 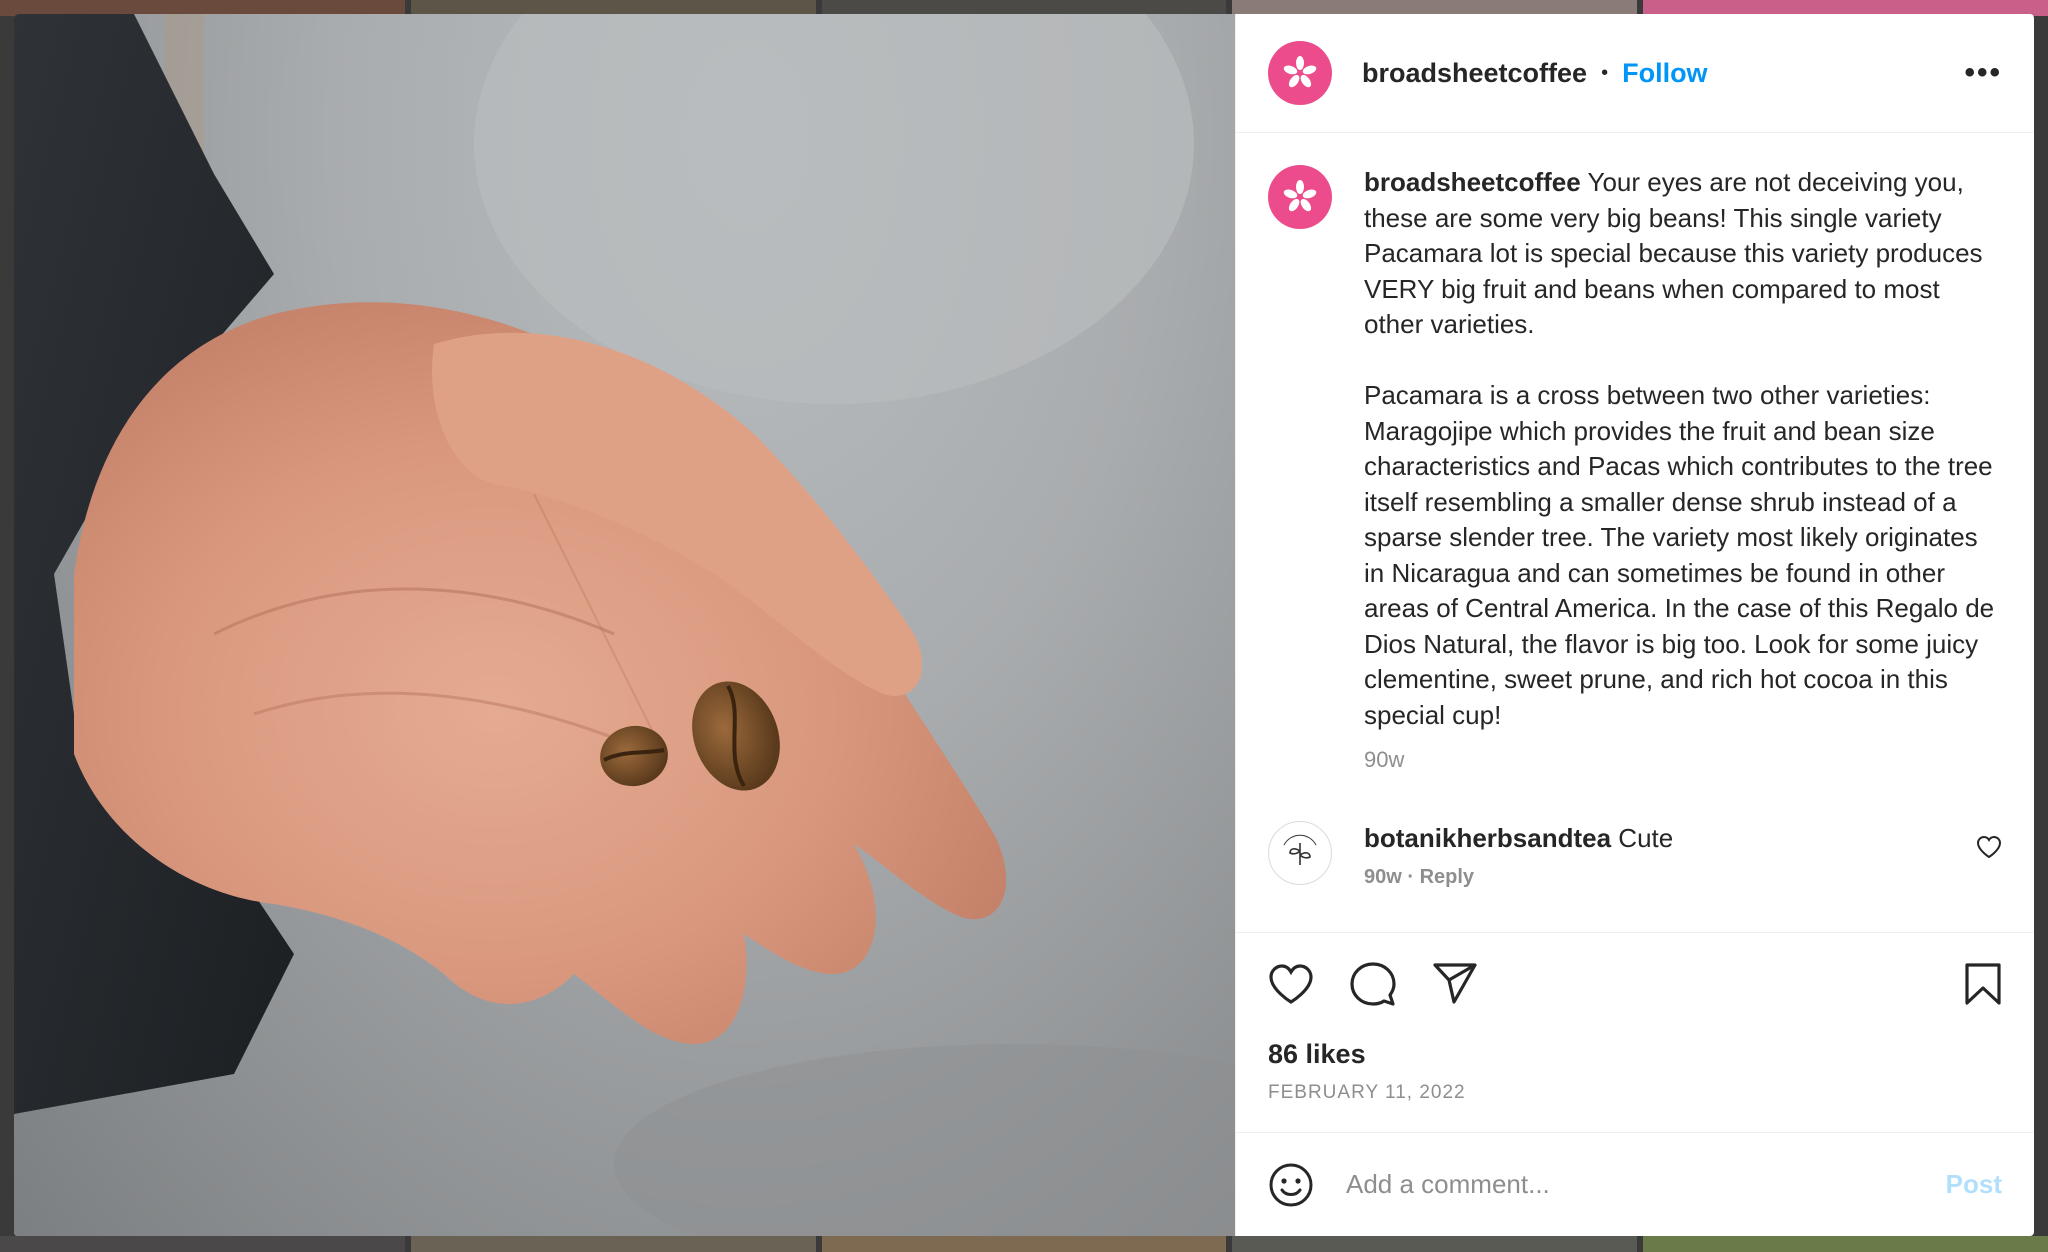 I want to click on commenter-avatar, so click(x=1300, y=853).